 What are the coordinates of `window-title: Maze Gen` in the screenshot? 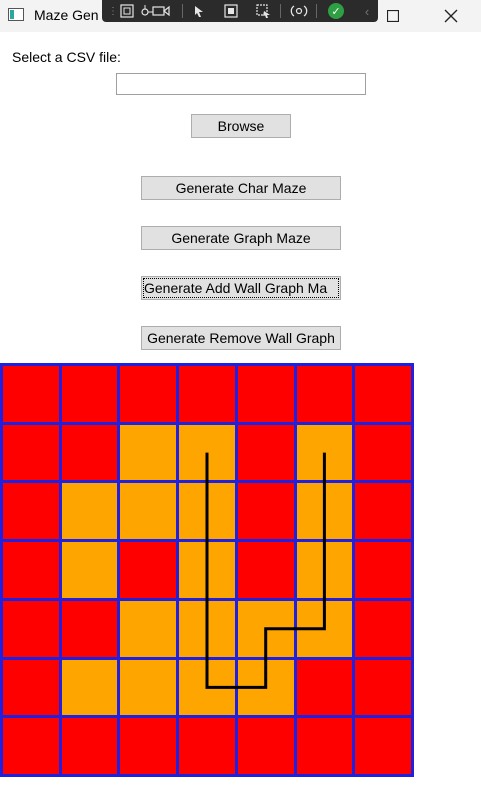 It's located at (66, 15).